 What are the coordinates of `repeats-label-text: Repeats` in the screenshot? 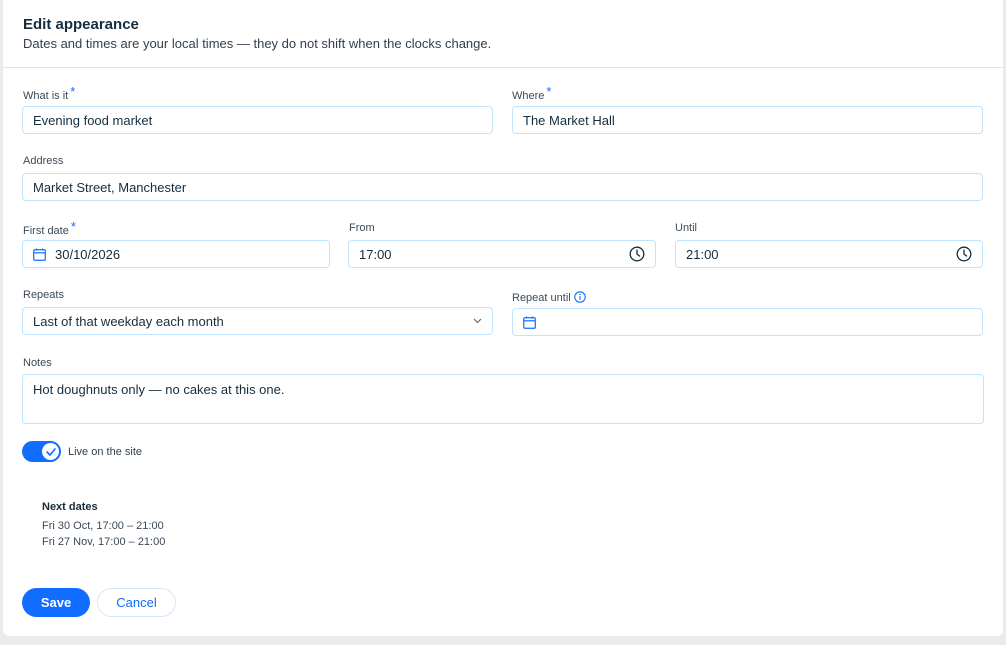 It's located at (43, 295).